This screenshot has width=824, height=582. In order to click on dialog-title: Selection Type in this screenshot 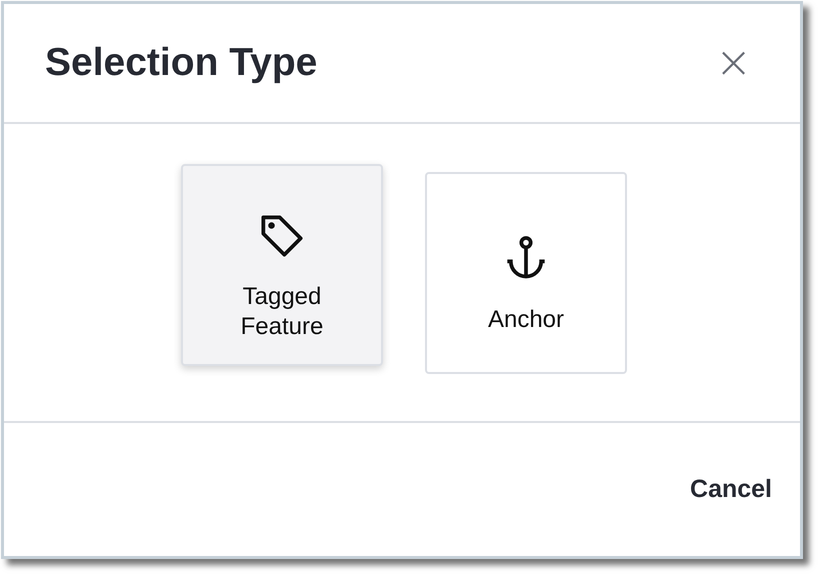, I will do `click(181, 63)`.